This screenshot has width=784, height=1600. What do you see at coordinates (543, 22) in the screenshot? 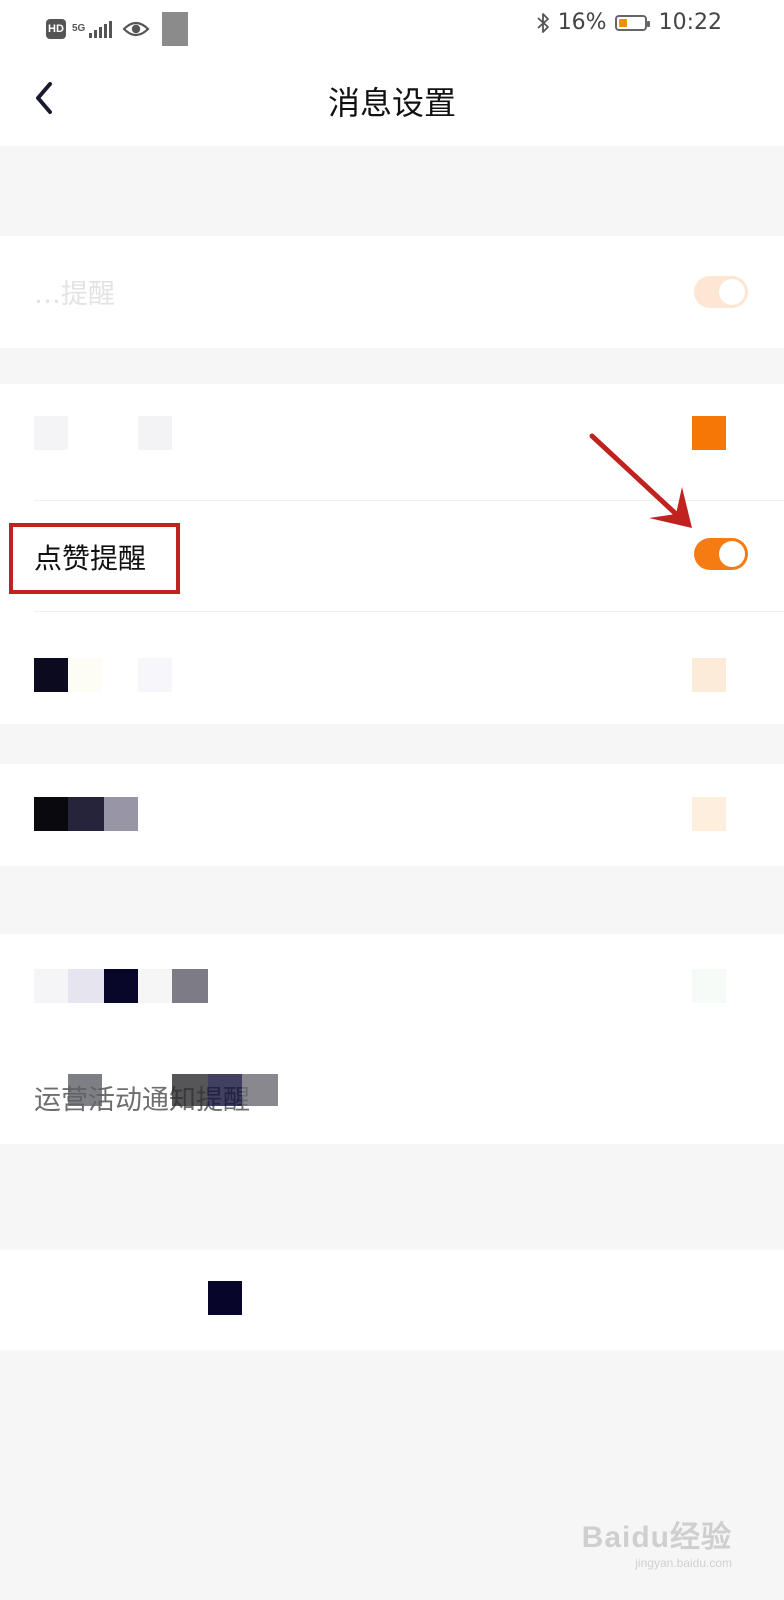
I see `bluetooth-icon` at bounding box center [543, 22].